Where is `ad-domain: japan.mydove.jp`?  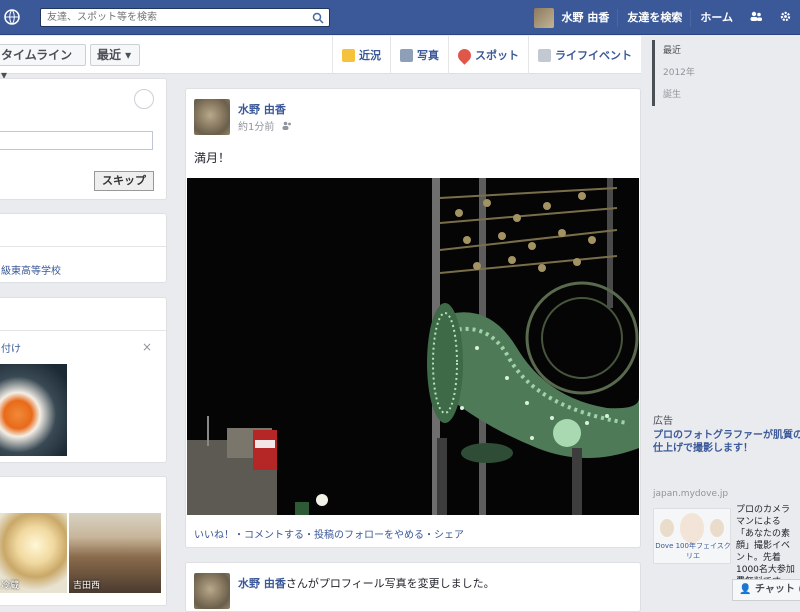
ad-domain: japan.mydove.jp is located at coordinates (691, 494).